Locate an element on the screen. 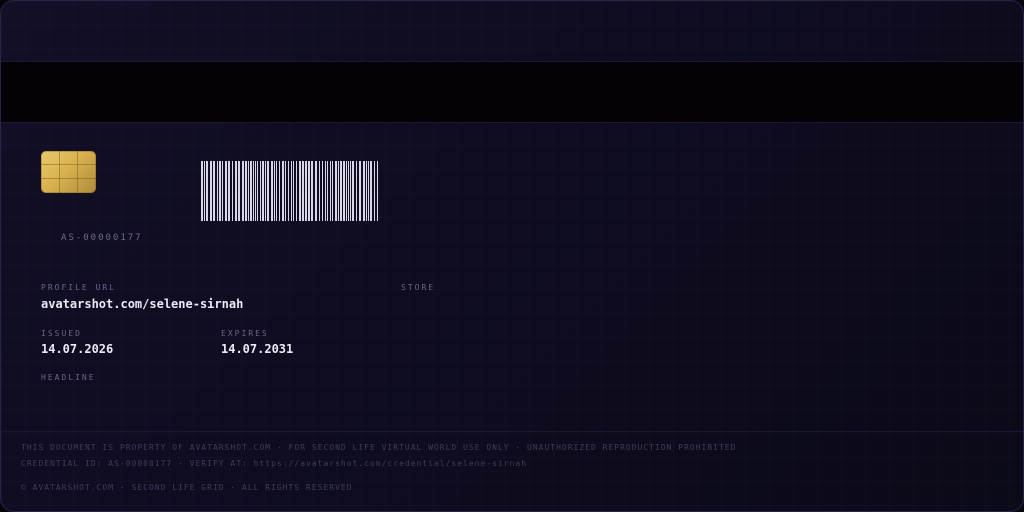  barcode-icon is located at coordinates (289, 191).